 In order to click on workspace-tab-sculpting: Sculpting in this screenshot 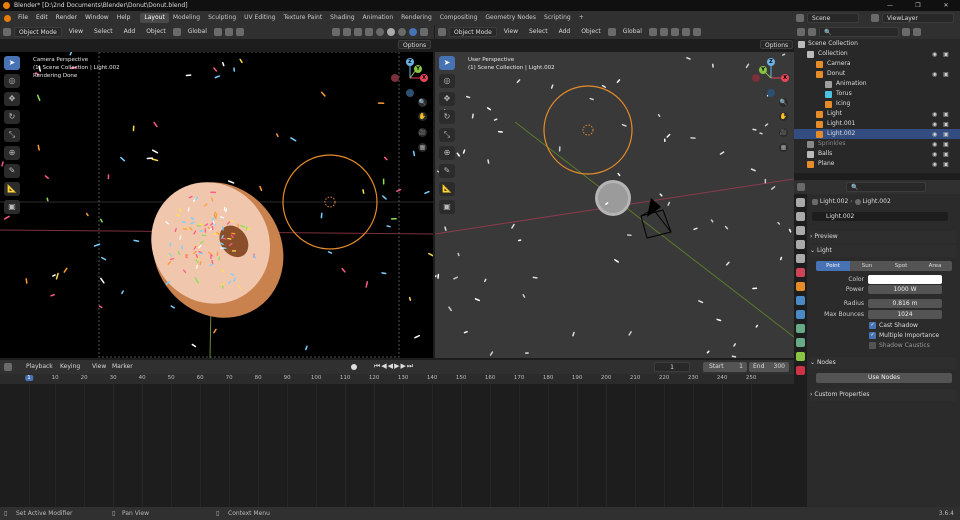, I will do `click(222, 18)`.